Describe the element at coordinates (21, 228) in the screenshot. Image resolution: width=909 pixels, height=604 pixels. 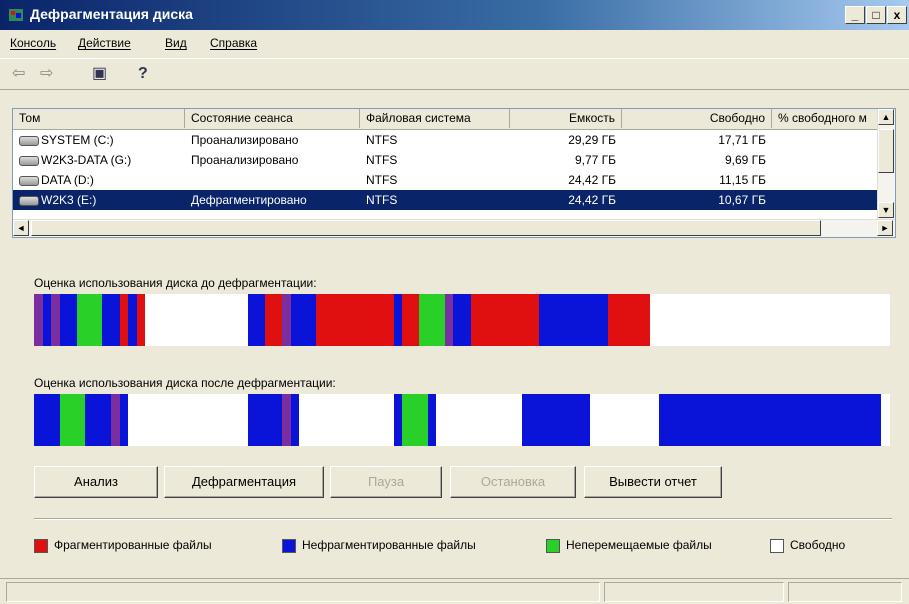
I see `scroll-left-icon: ◄` at that location.